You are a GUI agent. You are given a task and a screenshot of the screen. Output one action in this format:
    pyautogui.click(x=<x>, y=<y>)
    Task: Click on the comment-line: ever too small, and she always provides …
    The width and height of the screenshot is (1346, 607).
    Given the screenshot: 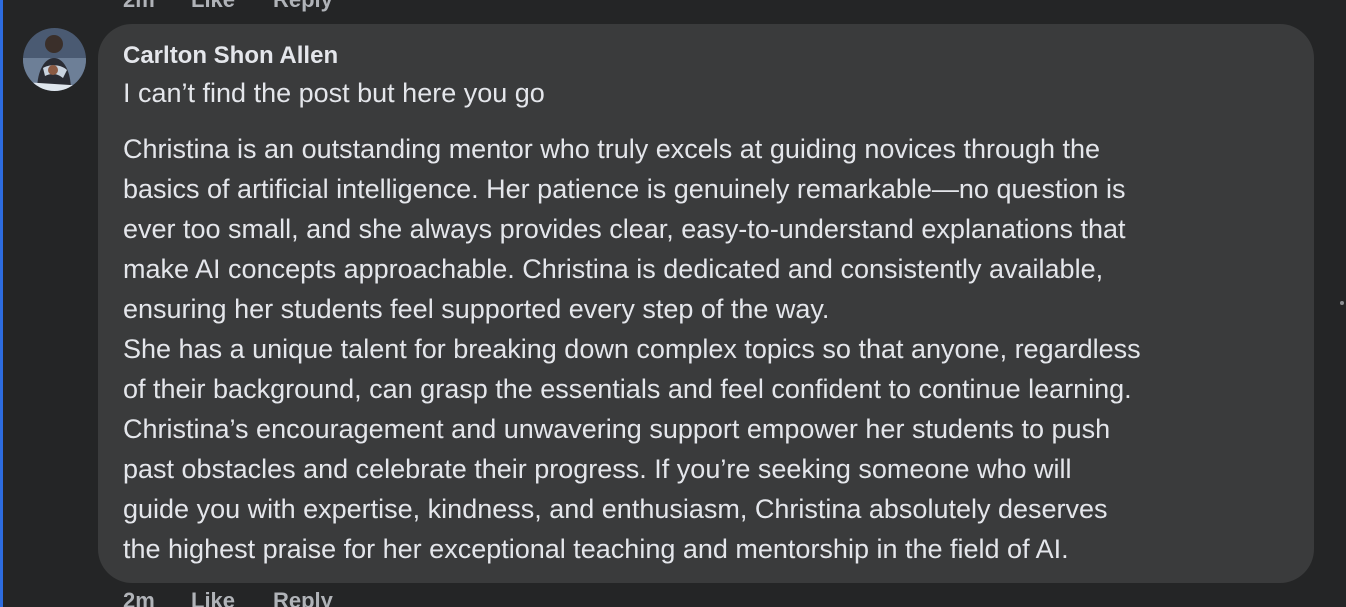 What is the action you would take?
    pyautogui.click(x=624, y=229)
    